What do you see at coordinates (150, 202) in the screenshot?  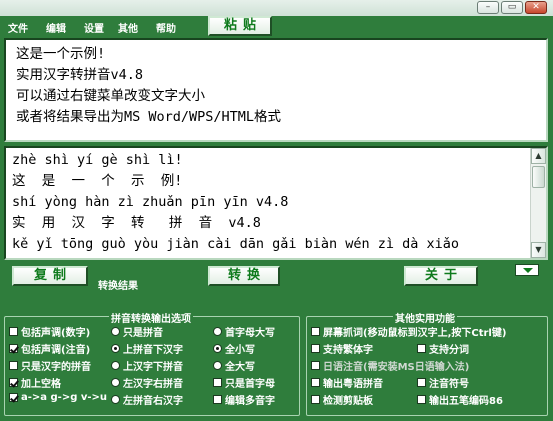 I see `output-line: shí yòng hàn zì zhuǎn pīn yīn v4.8` at bounding box center [150, 202].